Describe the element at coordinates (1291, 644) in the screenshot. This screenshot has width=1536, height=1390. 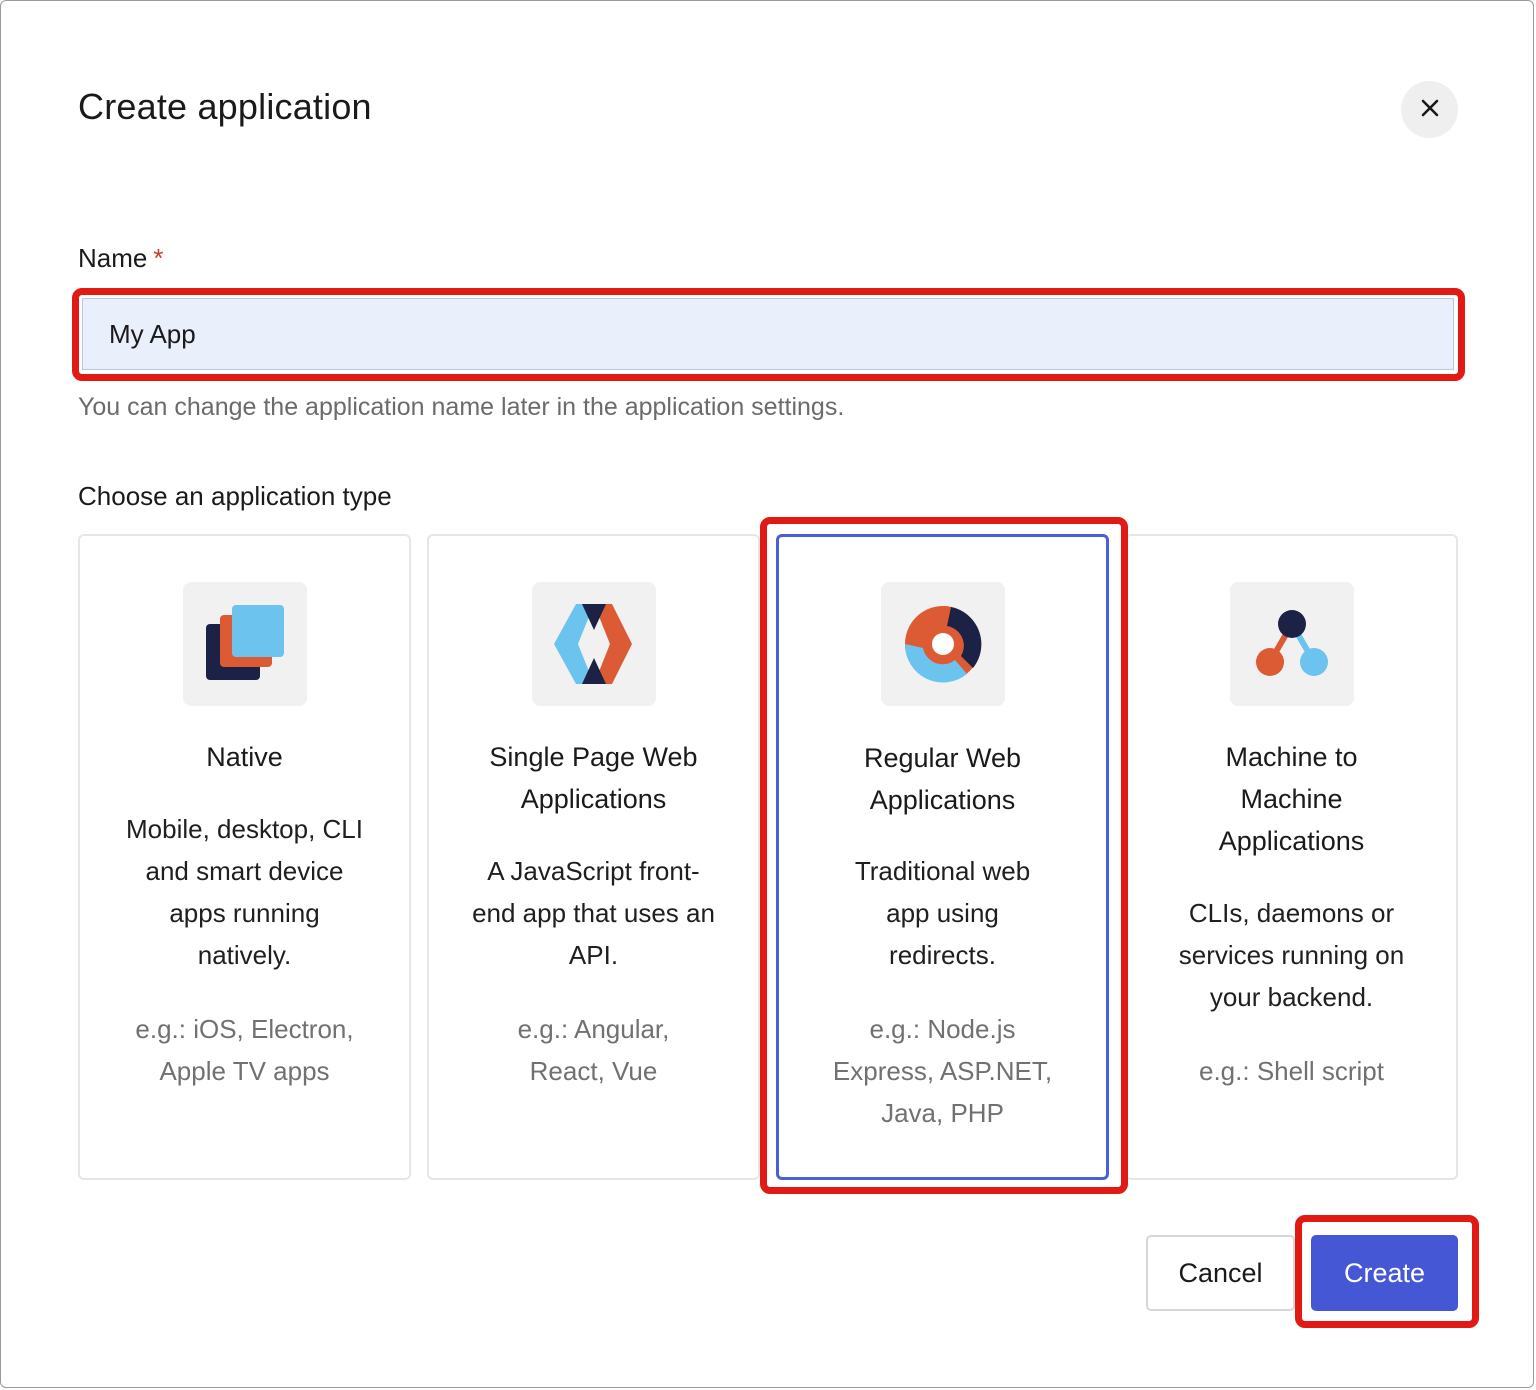
I see `machine-to-machine-icon` at that location.